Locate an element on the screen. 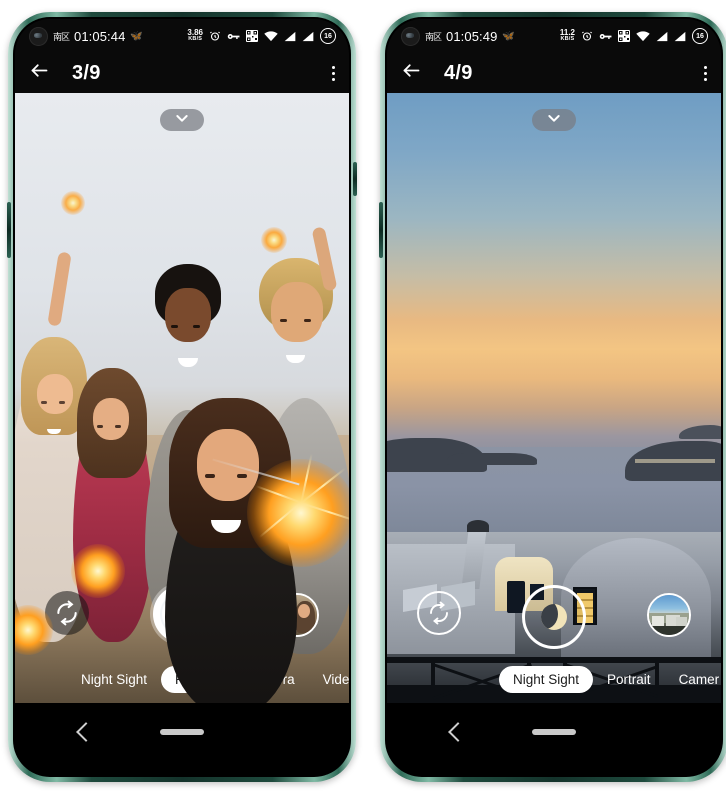 The height and width of the screenshot is (800, 726). status-bar-left-group: 南区 01:05:44 🦋 is located at coordinates (86, 36).